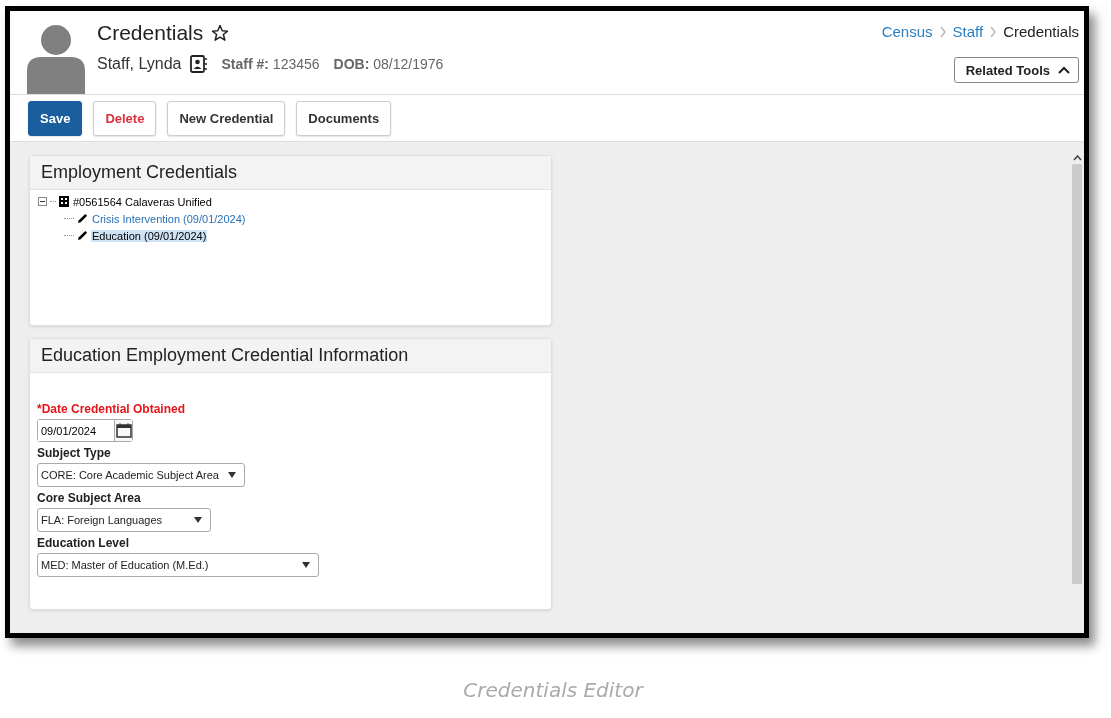 This screenshot has height=718, width=1111. I want to click on person-name: Staff, Lynda, so click(139, 64).